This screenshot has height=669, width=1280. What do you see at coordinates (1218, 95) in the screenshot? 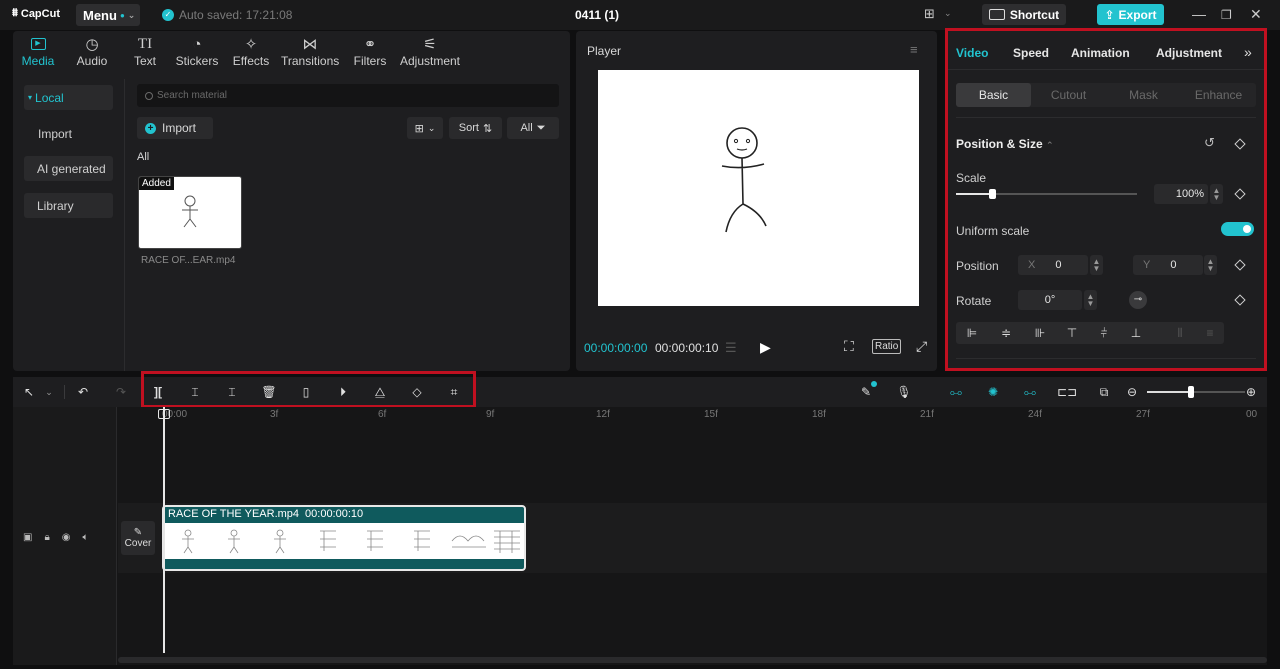
I see `subtab-enhance: Enhance` at bounding box center [1218, 95].